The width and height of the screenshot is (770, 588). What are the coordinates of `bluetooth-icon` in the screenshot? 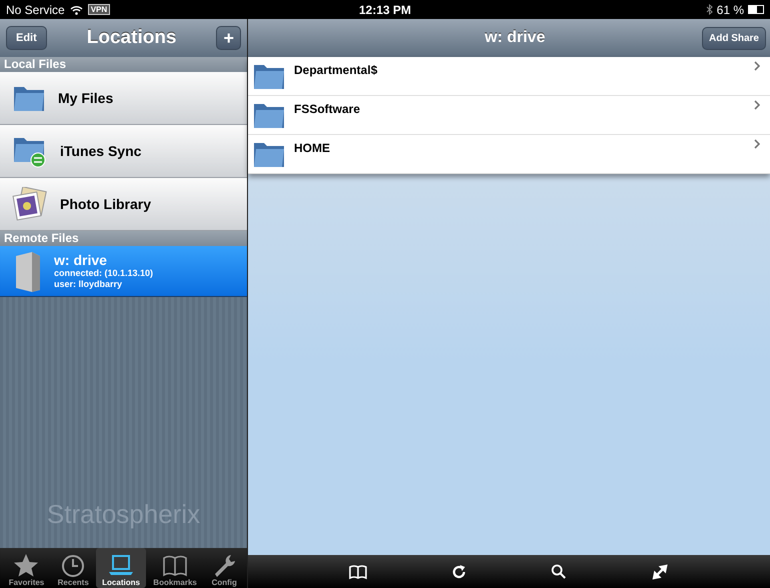 It's located at (709, 9).